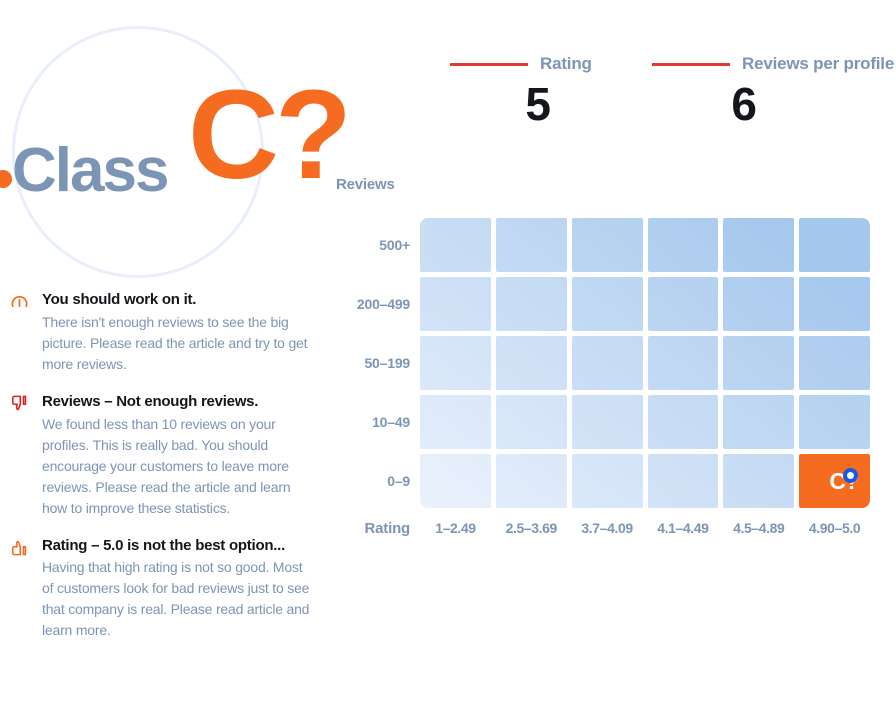 The image size is (896, 711). Describe the element at coordinates (383, 304) in the screenshot. I see `heatmap-y-label: 200–499` at that location.